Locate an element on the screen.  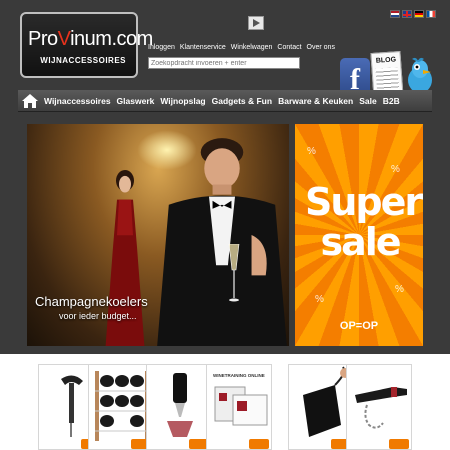
search-input is located at coordinates (224, 63).